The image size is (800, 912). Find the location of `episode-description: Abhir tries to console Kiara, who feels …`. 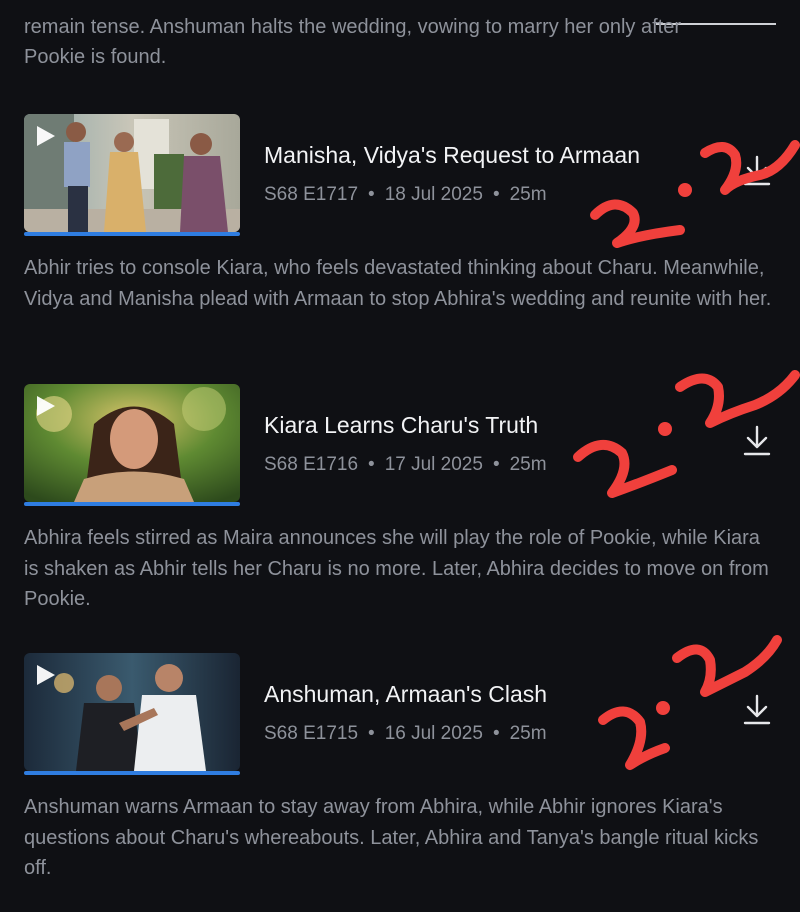

episode-description: Abhir tries to console Kiara, who feels … is located at coordinates (398, 283).